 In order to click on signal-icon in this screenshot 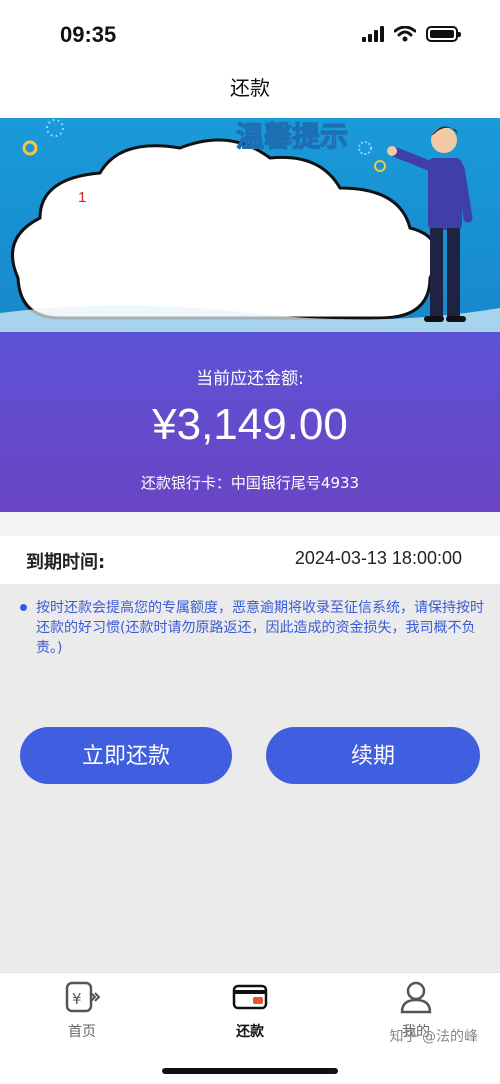, I will do `click(373, 34)`.